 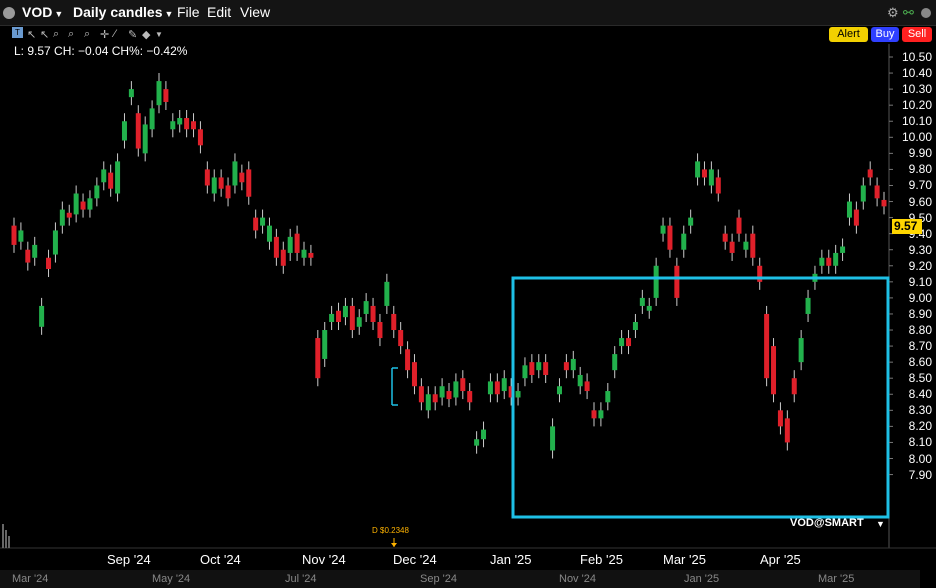 What do you see at coordinates (920, 169) in the screenshot?
I see `price-label: 9.80` at bounding box center [920, 169].